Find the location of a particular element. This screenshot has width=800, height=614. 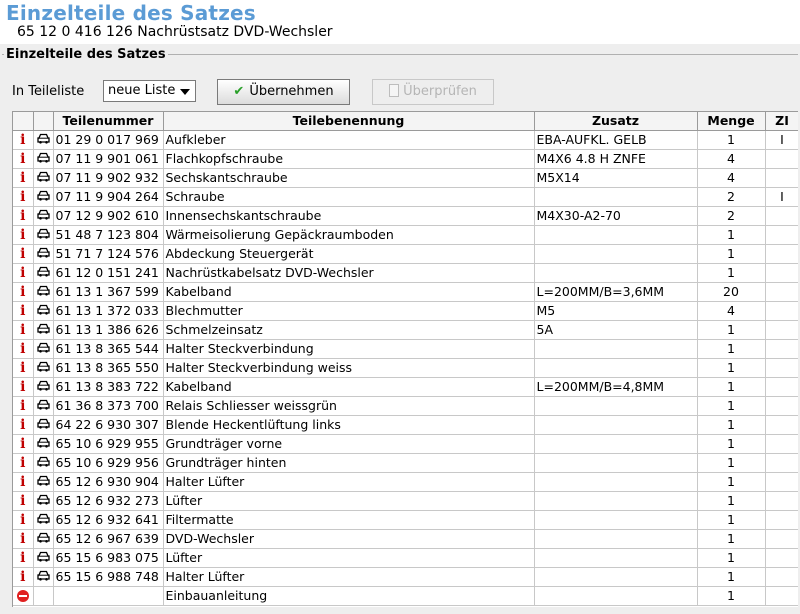

table-row: i 65 12 6 967 639 DVD-Wechsler 1 is located at coordinates (405, 539).